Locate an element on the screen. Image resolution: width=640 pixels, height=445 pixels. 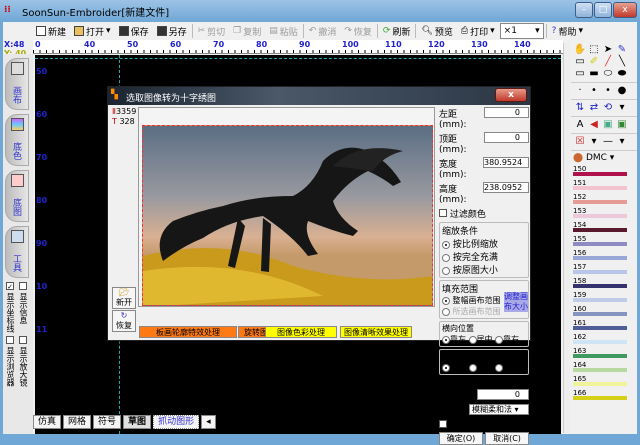
help-button: ? 帮助 ▾ is located at coordinates (567, 31).